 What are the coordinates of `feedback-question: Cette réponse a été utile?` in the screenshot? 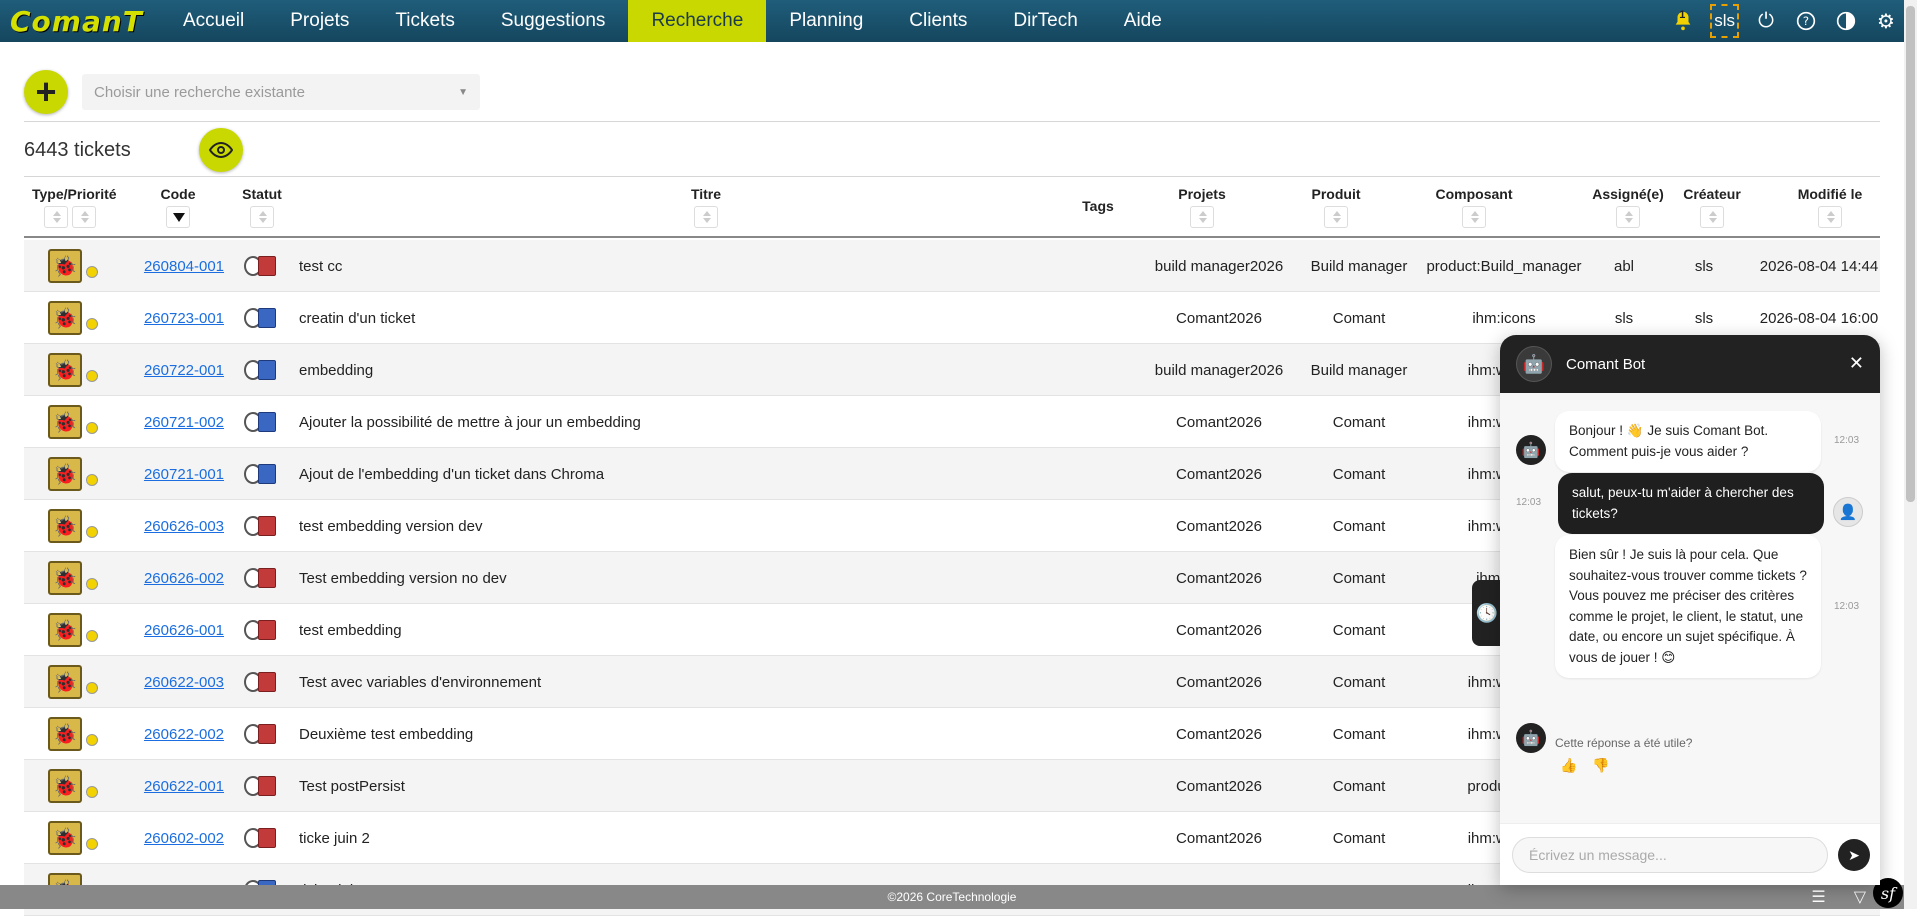 It's located at (1624, 743).